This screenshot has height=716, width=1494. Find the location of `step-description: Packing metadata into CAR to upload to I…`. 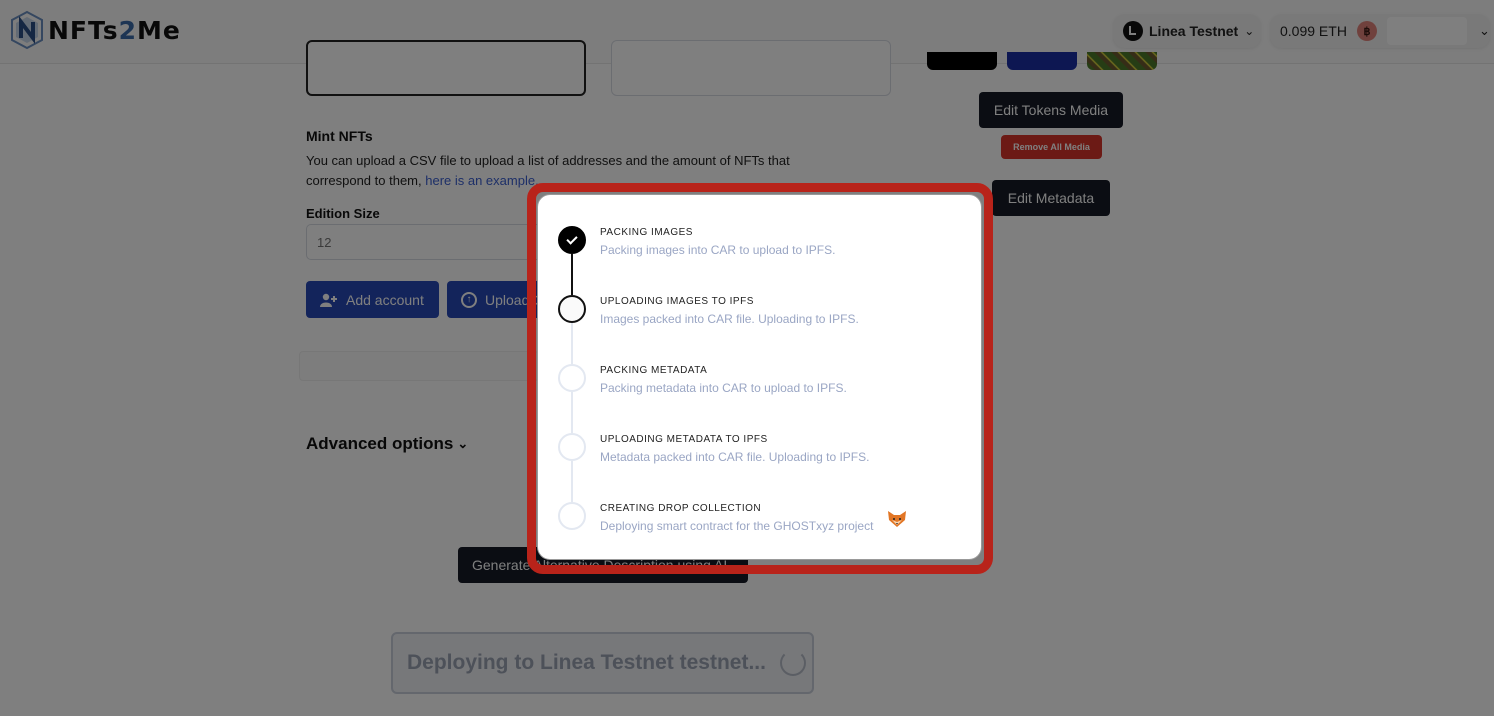

step-description: Packing metadata into CAR to upload to I… is located at coordinates (723, 388).